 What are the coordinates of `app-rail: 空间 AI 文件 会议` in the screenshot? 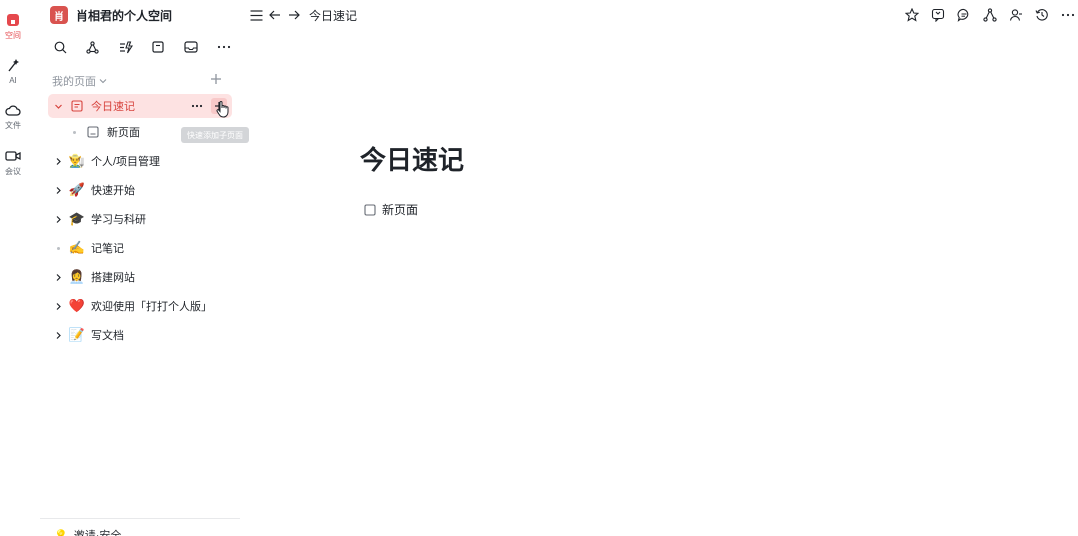 It's located at (13, 268).